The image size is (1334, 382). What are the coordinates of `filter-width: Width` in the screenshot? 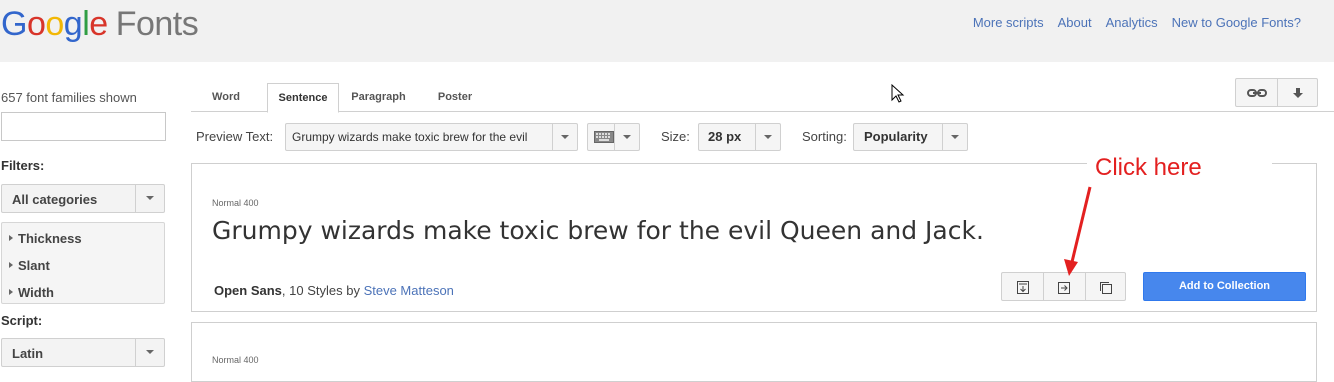 It's located at (31, 292).